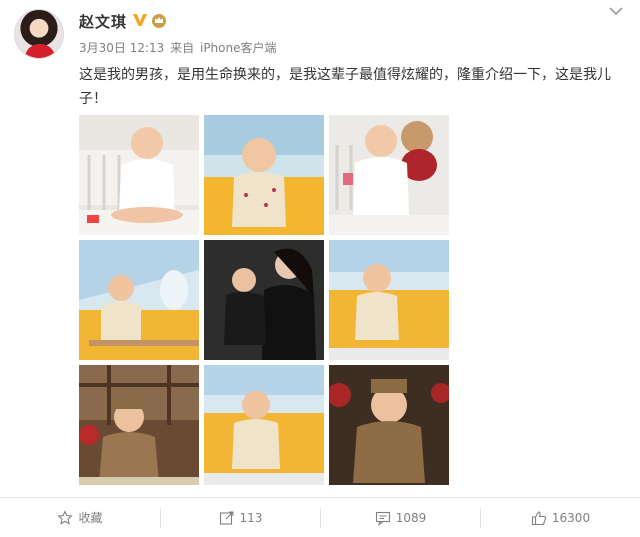 The image size is (640, 537). What do you see at coordinates (411, 517) in the screenshot?
I see `comment-count: 1089` at bounding box center [411, 517].